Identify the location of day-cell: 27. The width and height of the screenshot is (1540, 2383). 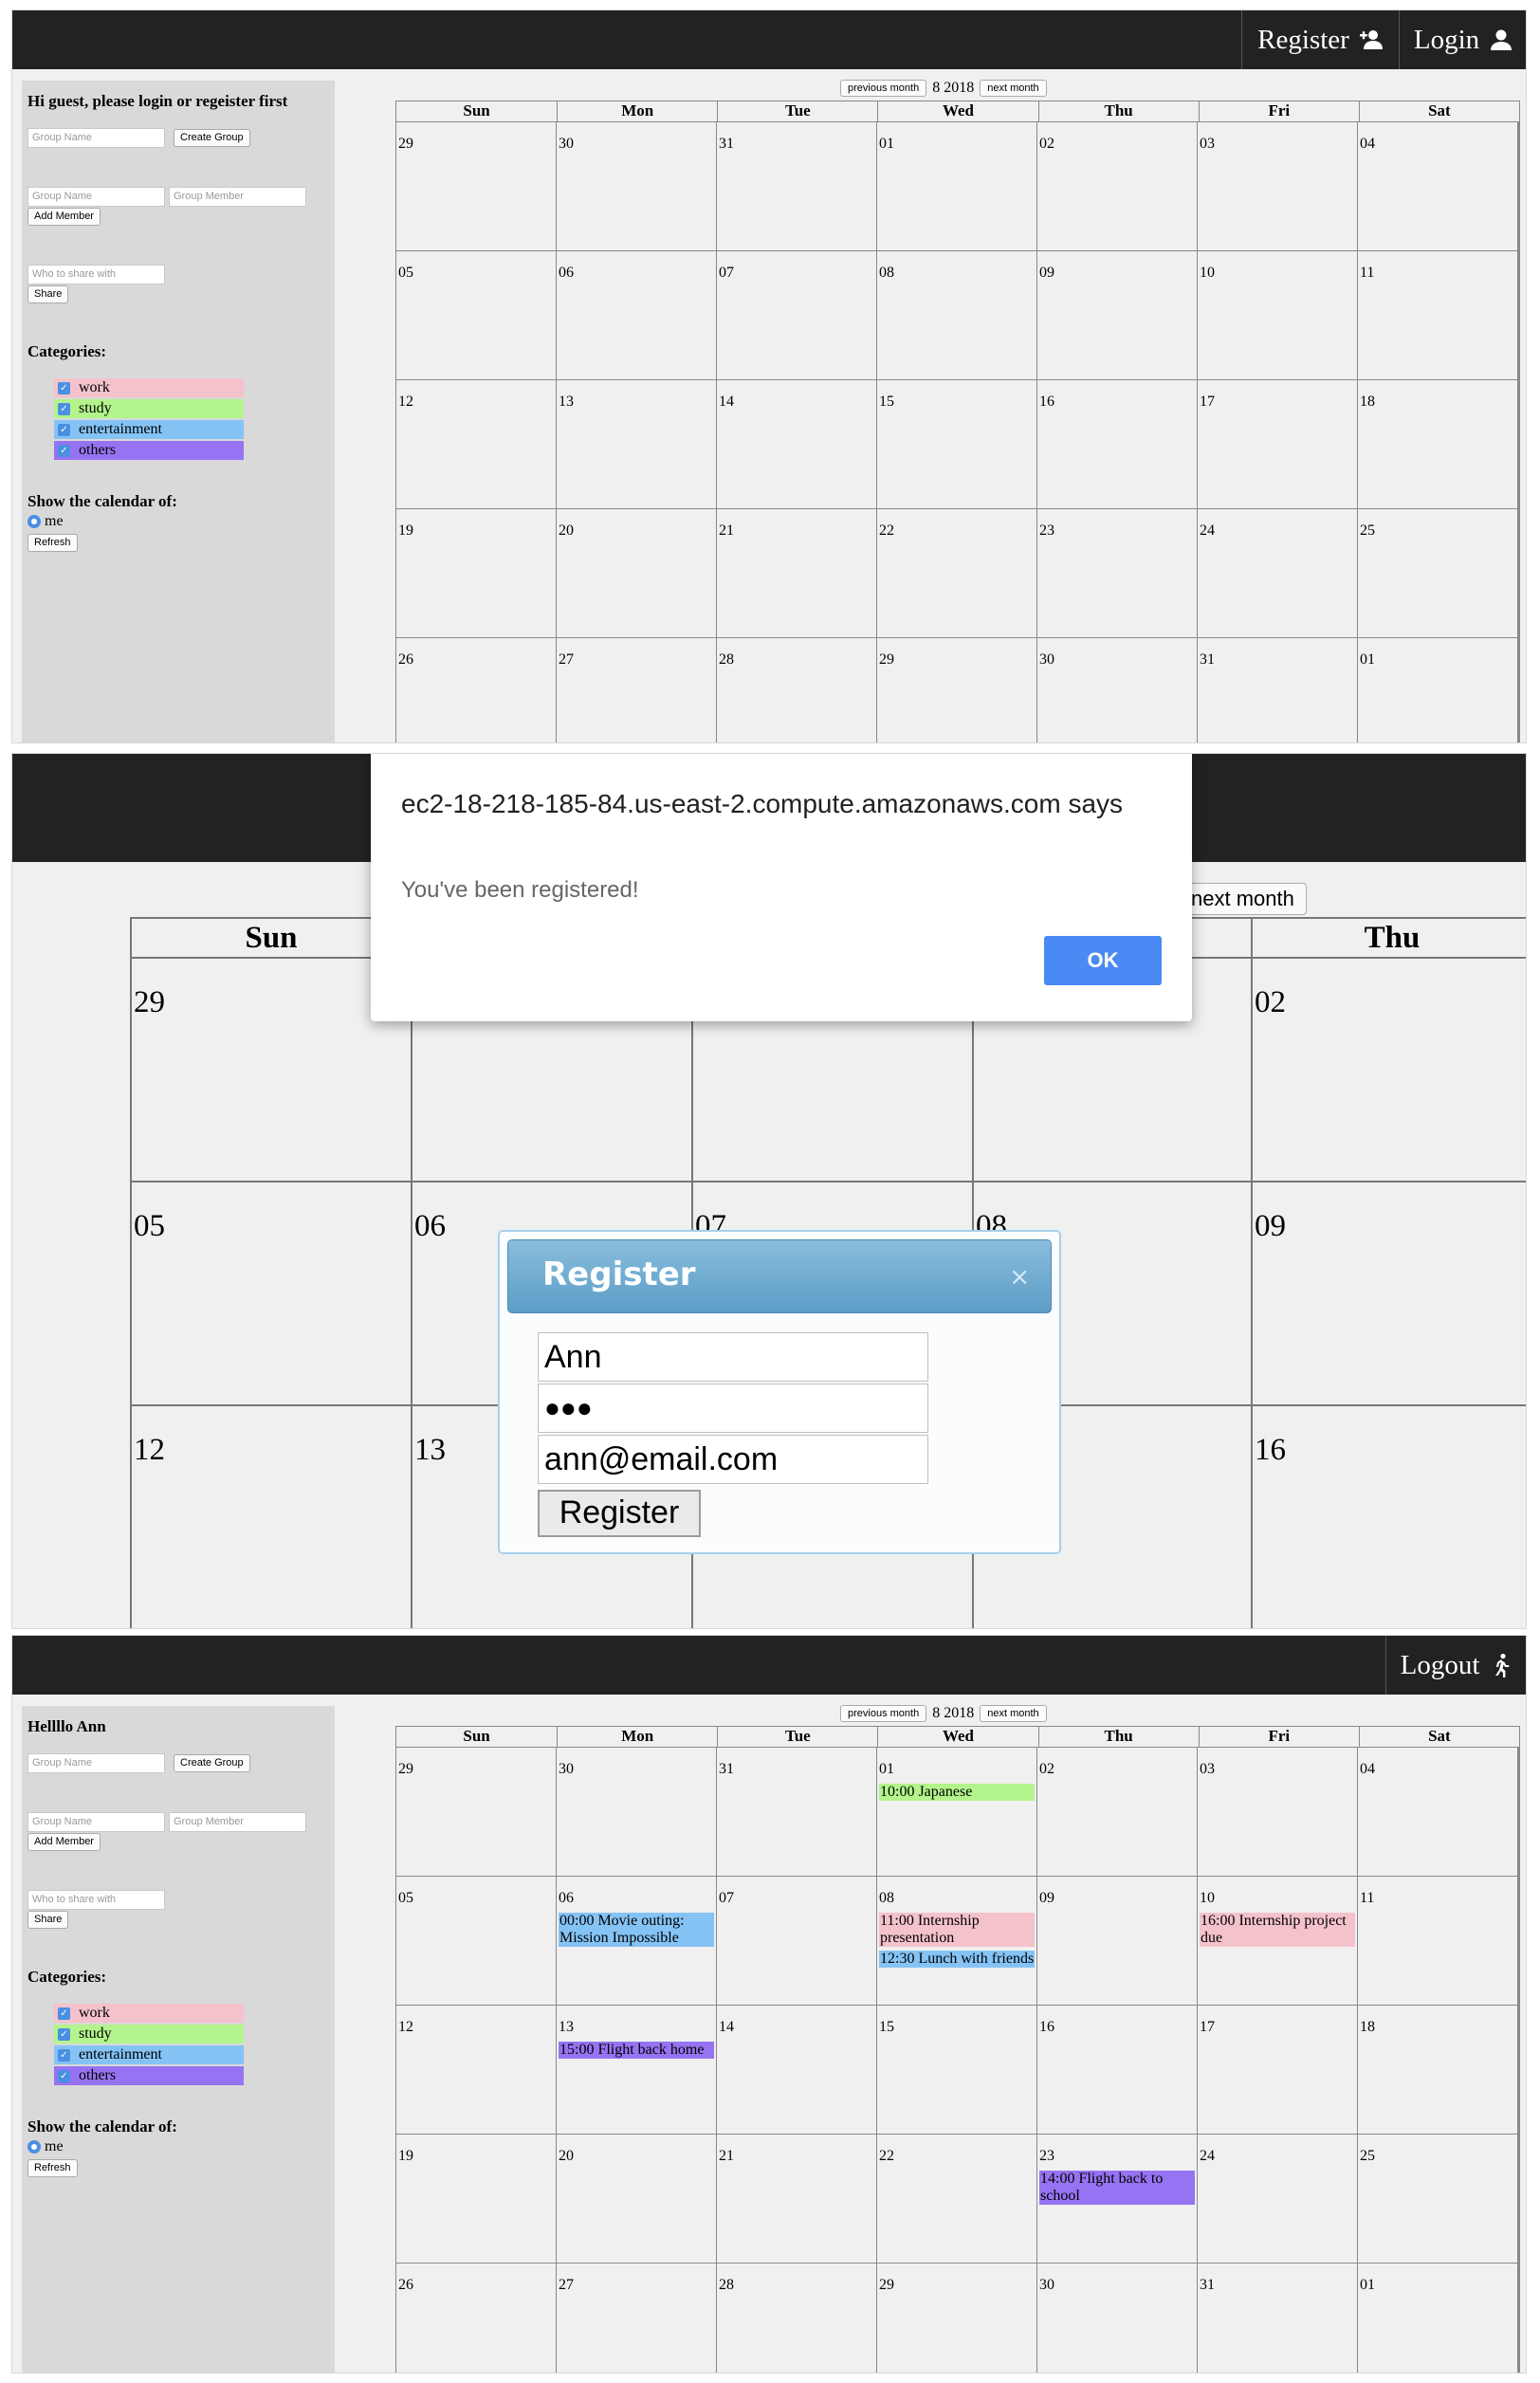
(637, 2318).